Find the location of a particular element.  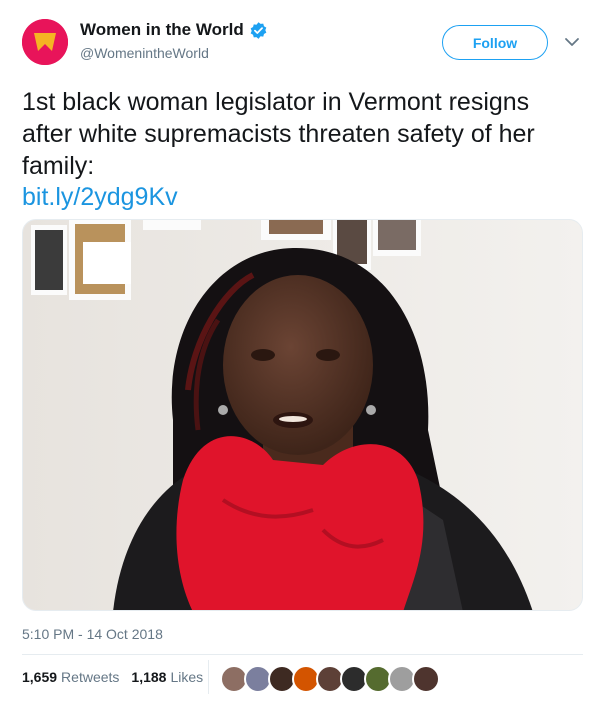

like-count: 1,188 is located at coordinates (148, 677).